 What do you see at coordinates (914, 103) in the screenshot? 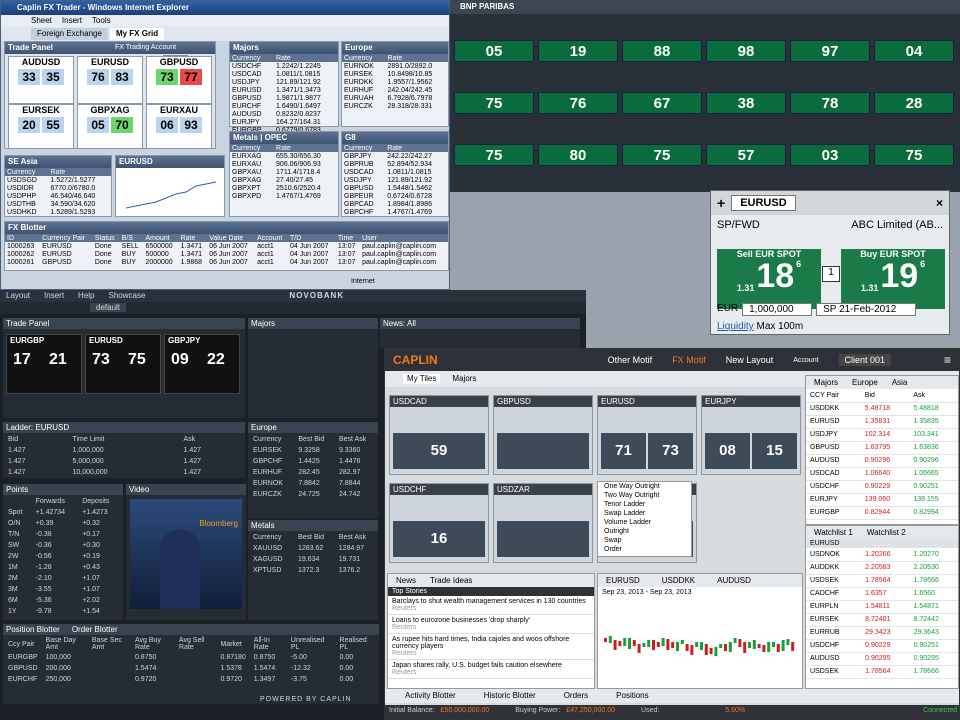
I see `bnp-price-tile: 28` at bounding box center [914, 103].